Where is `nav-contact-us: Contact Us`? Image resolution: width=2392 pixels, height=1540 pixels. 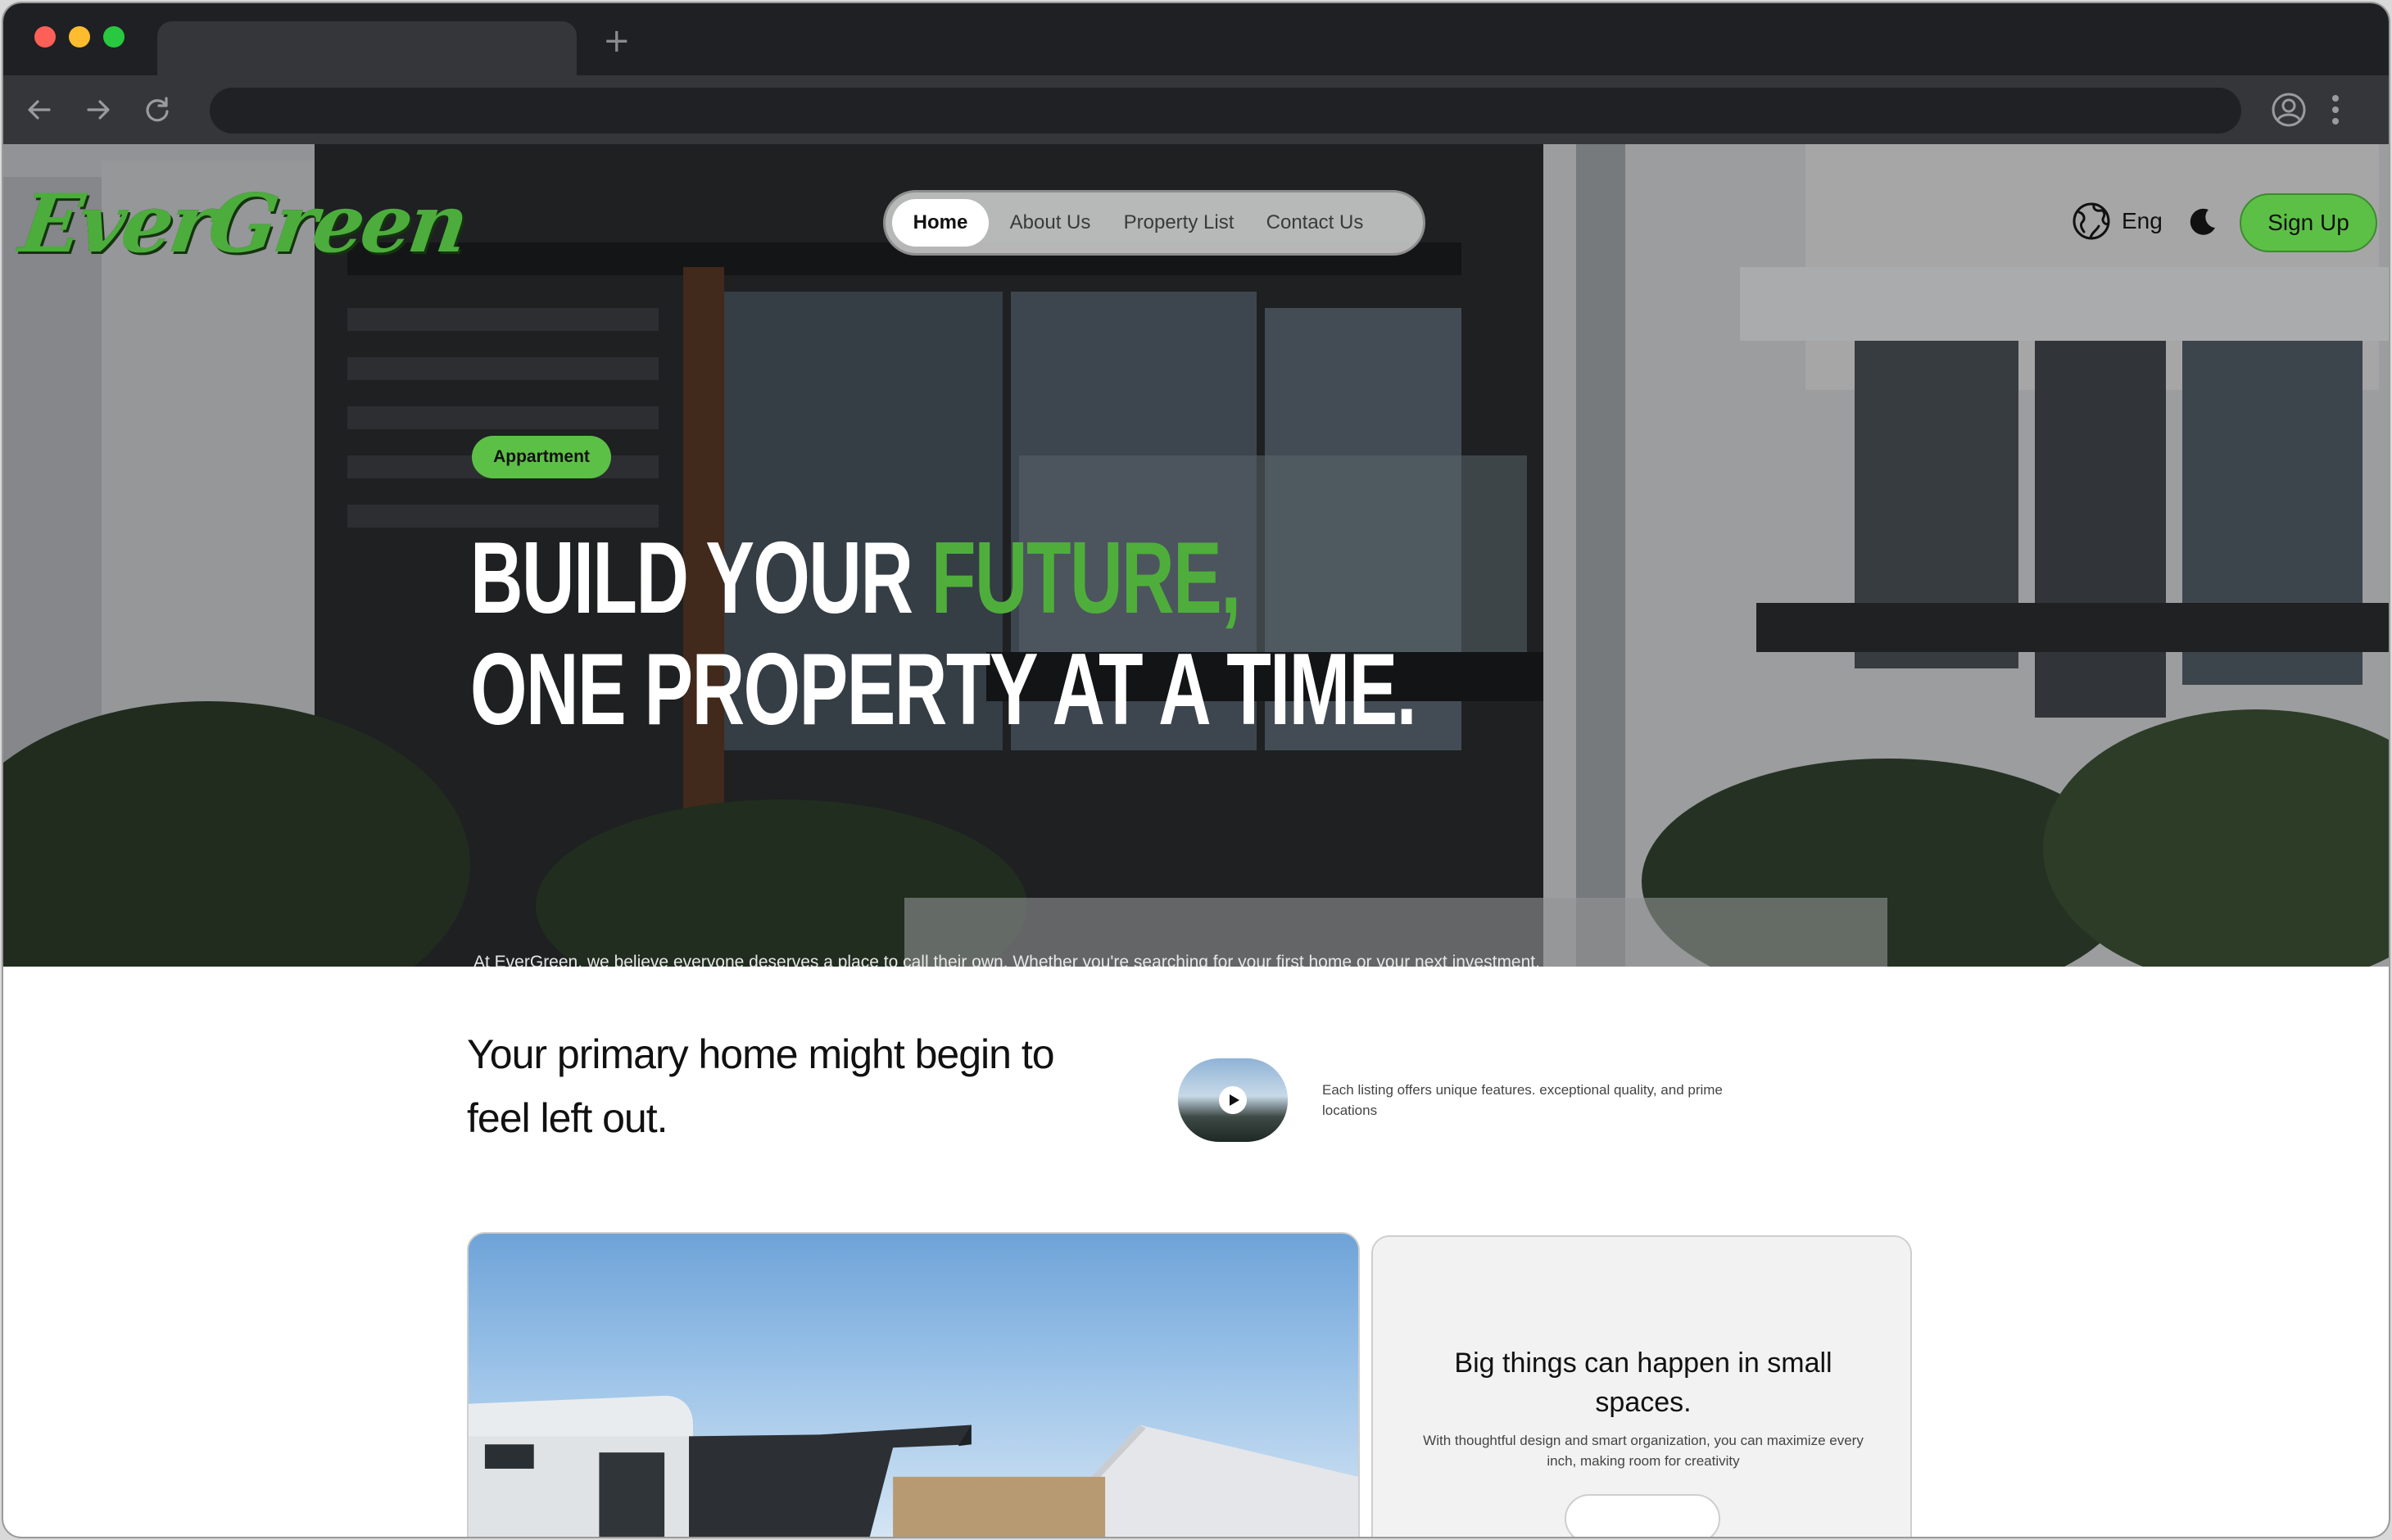 nav-contact-us: Contact Us is located at coordinates (1314, 223).